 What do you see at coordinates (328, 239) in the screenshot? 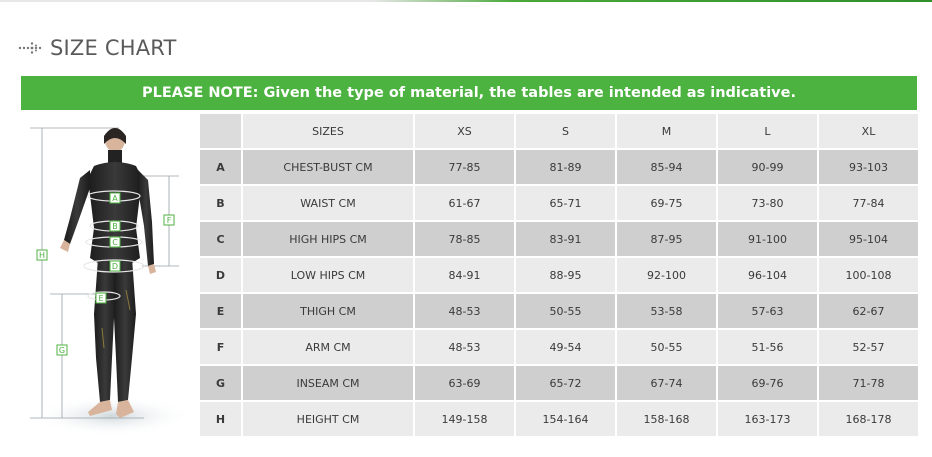
I see `measure-cell: HIGH HIPS CM` at bounding box center [328, 239].